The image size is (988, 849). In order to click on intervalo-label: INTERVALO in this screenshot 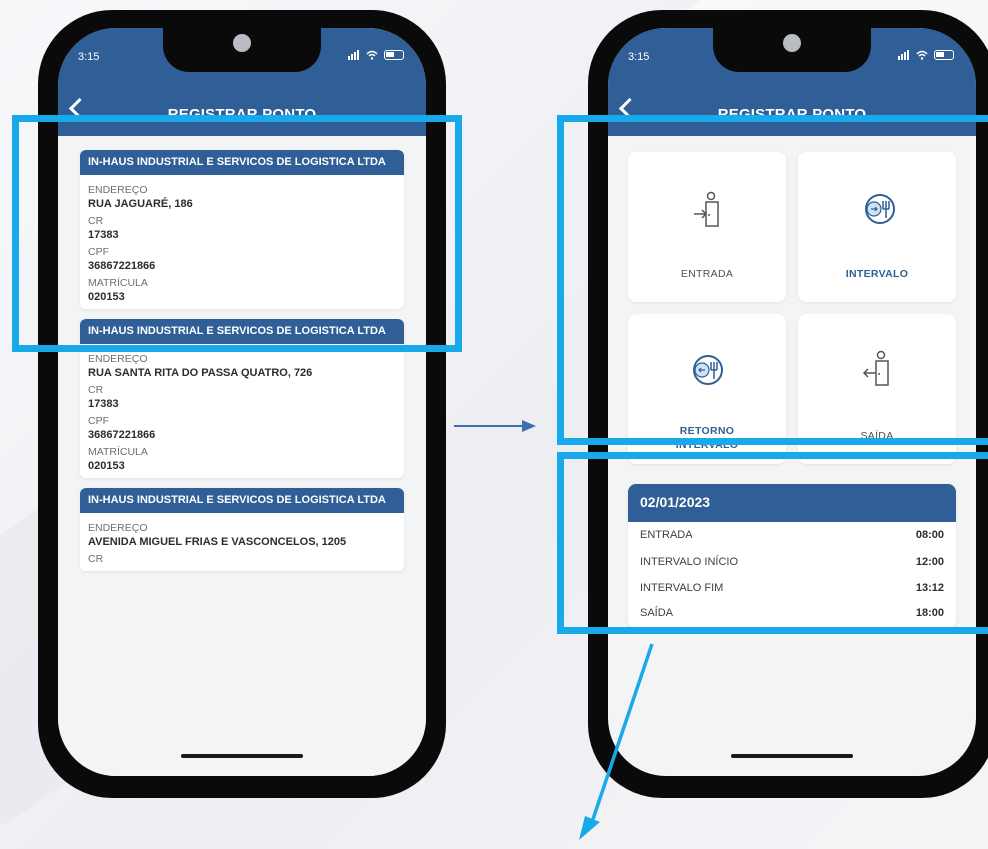, I will do `click(877, 274)`.